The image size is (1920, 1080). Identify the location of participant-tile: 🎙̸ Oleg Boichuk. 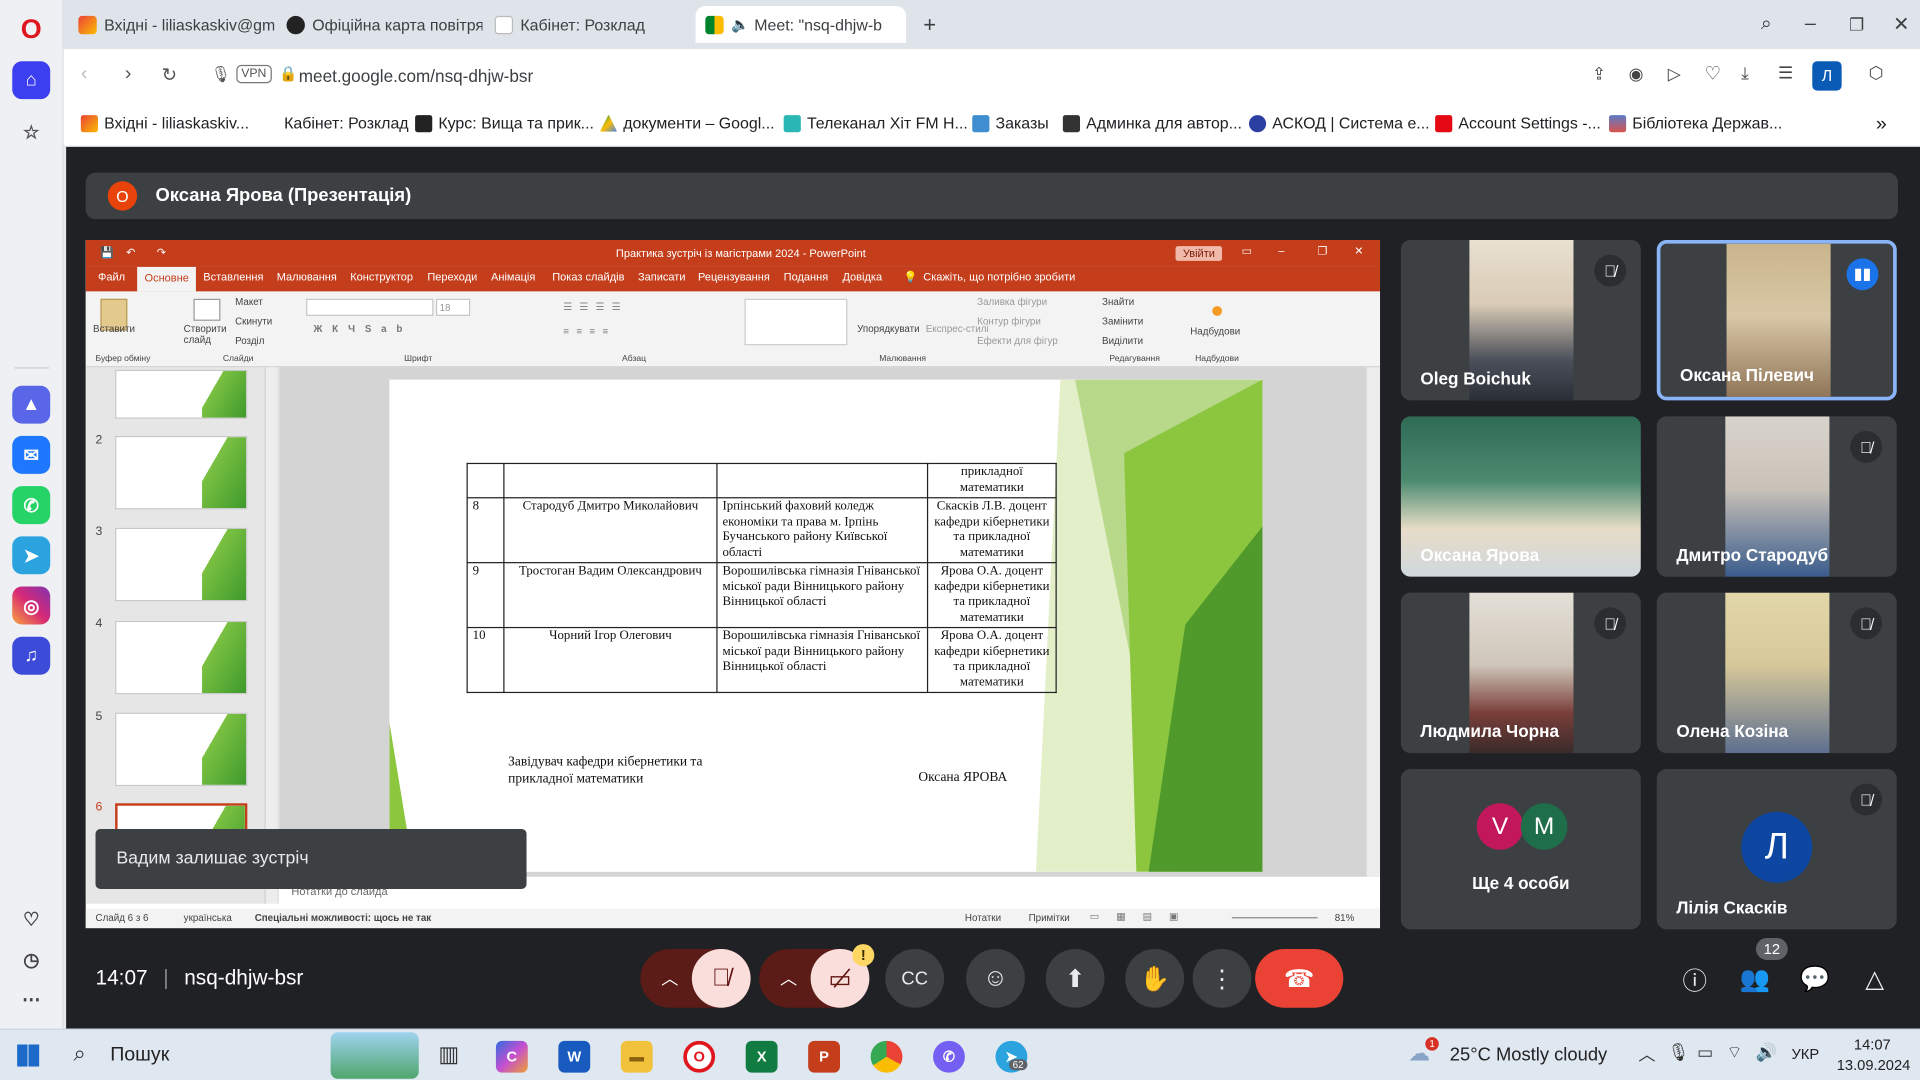
(1520, 320).